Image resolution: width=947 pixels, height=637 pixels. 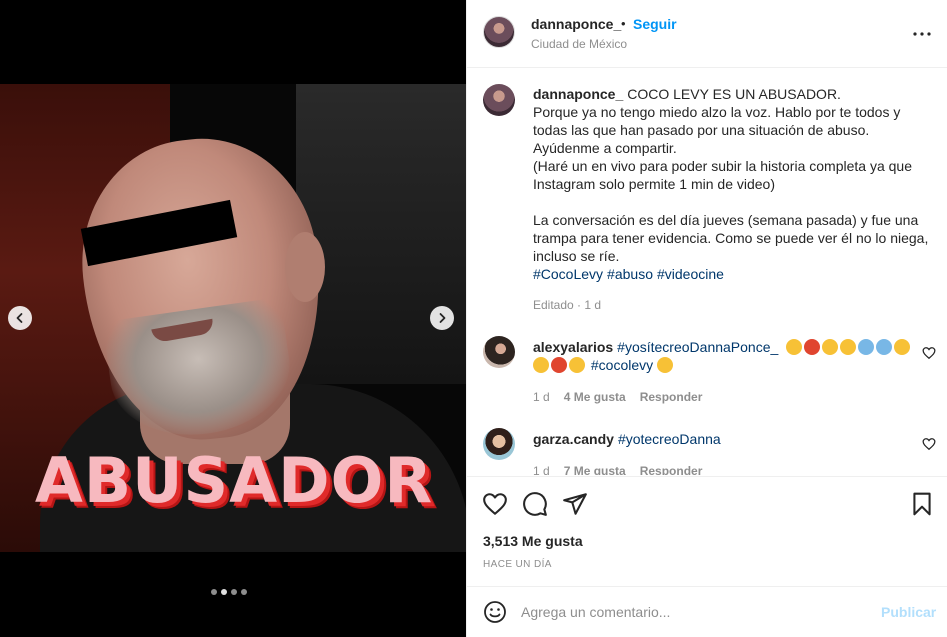 I want to click on emoji-picker-button, so click(x=495, y=612).